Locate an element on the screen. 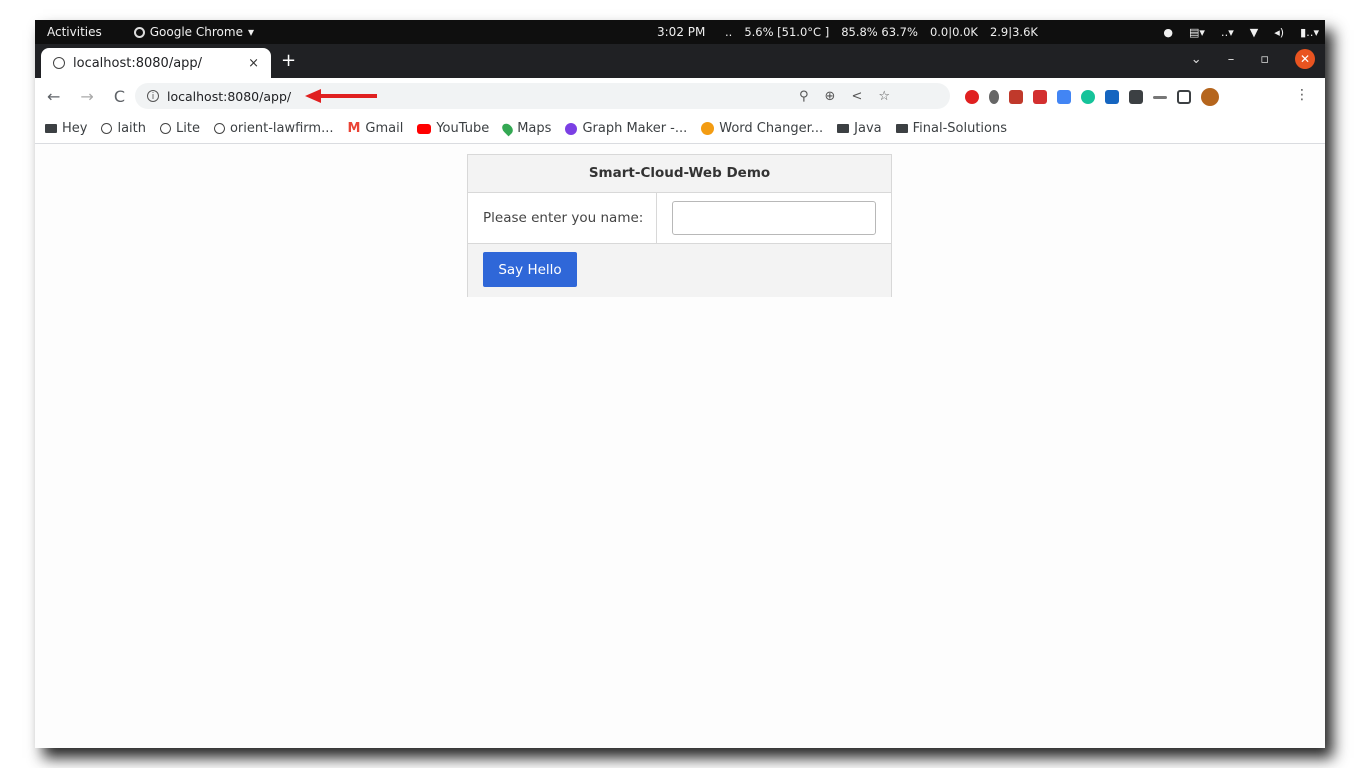 This screenshot has width=1360, height=768. reload-icon: C is located at coordinates (119, 96).